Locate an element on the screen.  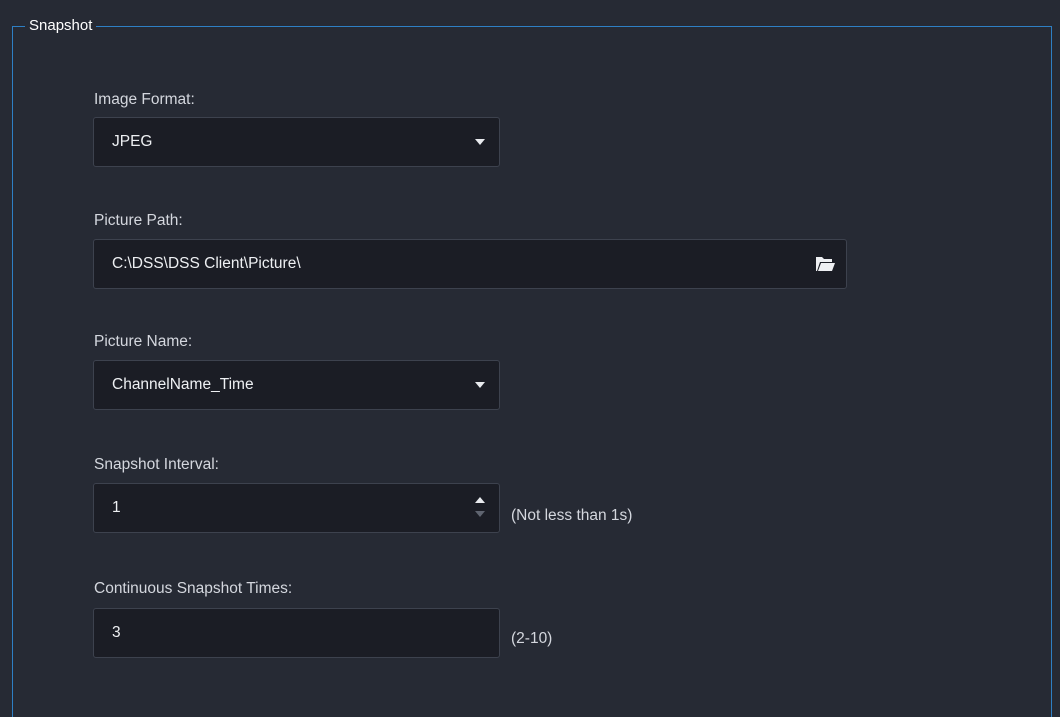
snapshot-interval-label: Snapshot Interval: is located at coordinates (156, 464).